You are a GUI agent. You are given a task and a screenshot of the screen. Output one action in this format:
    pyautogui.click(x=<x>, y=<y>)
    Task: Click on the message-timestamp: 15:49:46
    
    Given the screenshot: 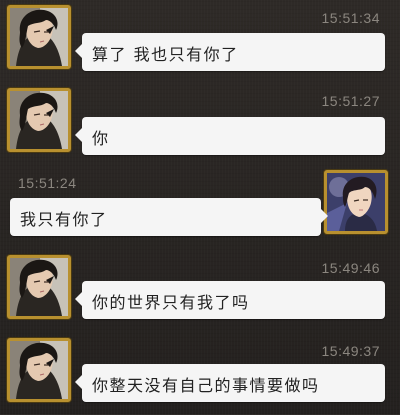 What is the action you would take?
    pyautogui.click(x=350, y=268)
    